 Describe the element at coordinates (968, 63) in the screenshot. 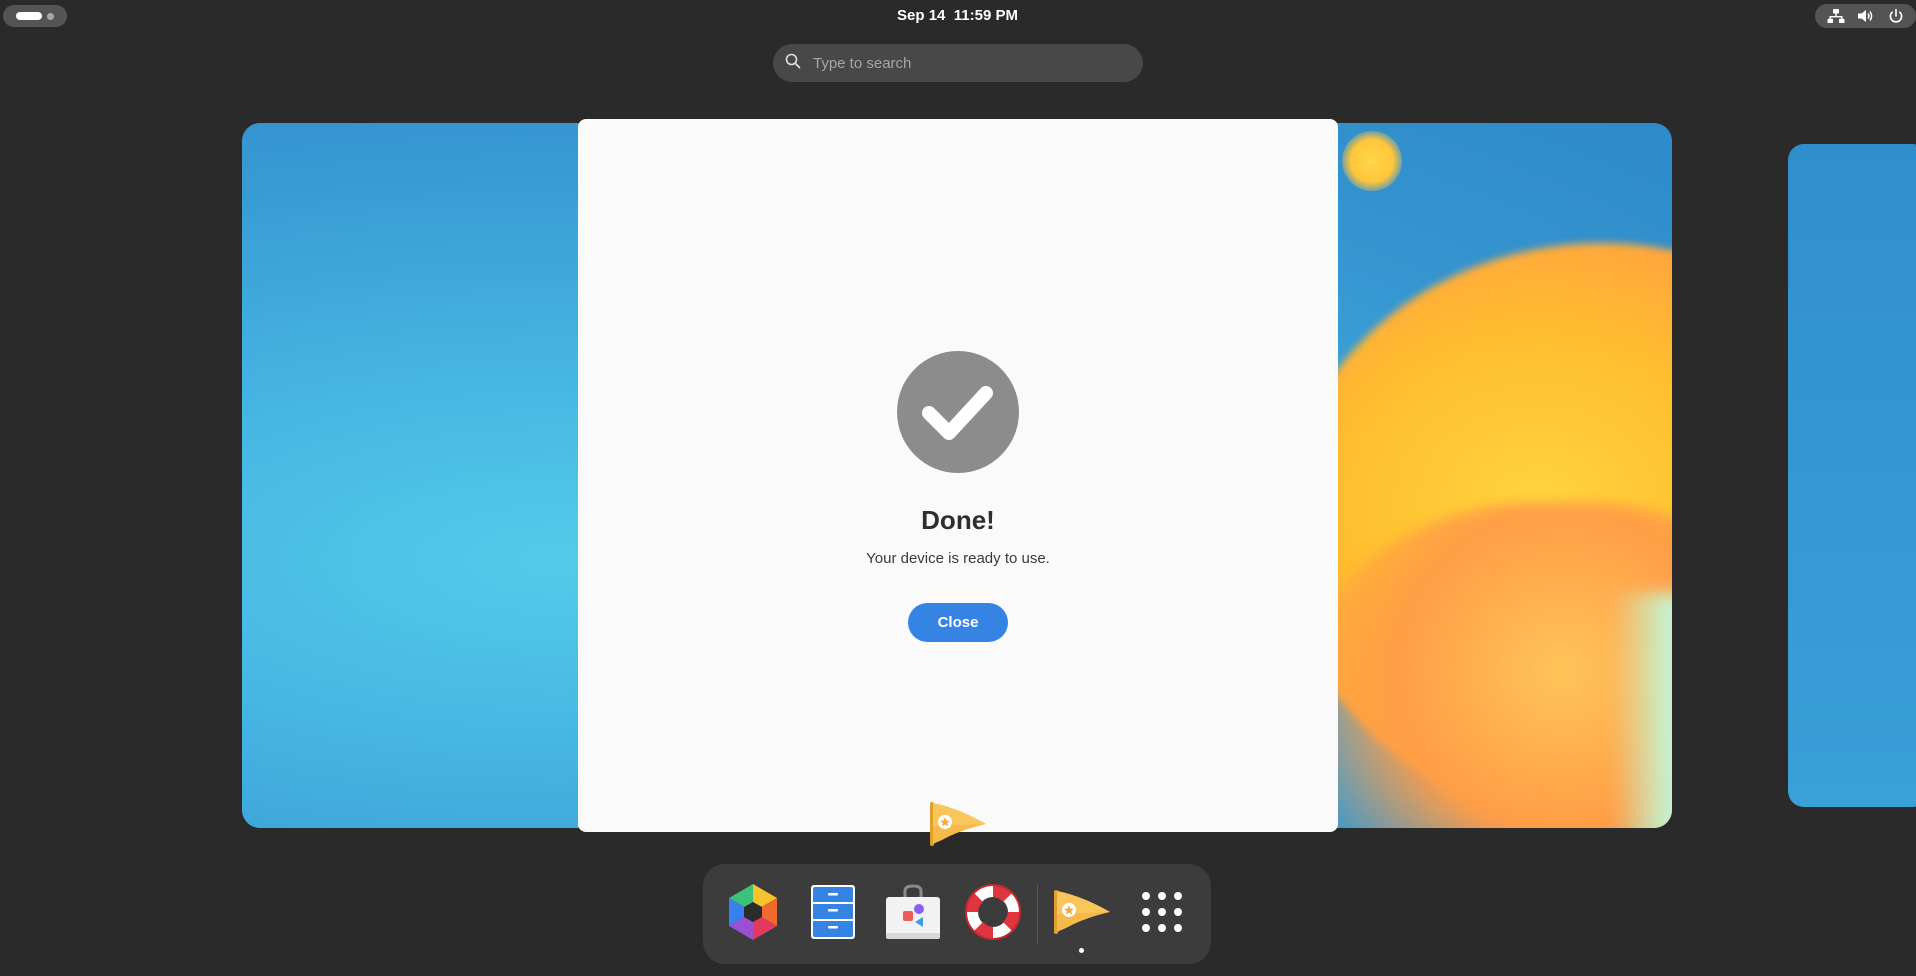

I see `search-input` at that location.